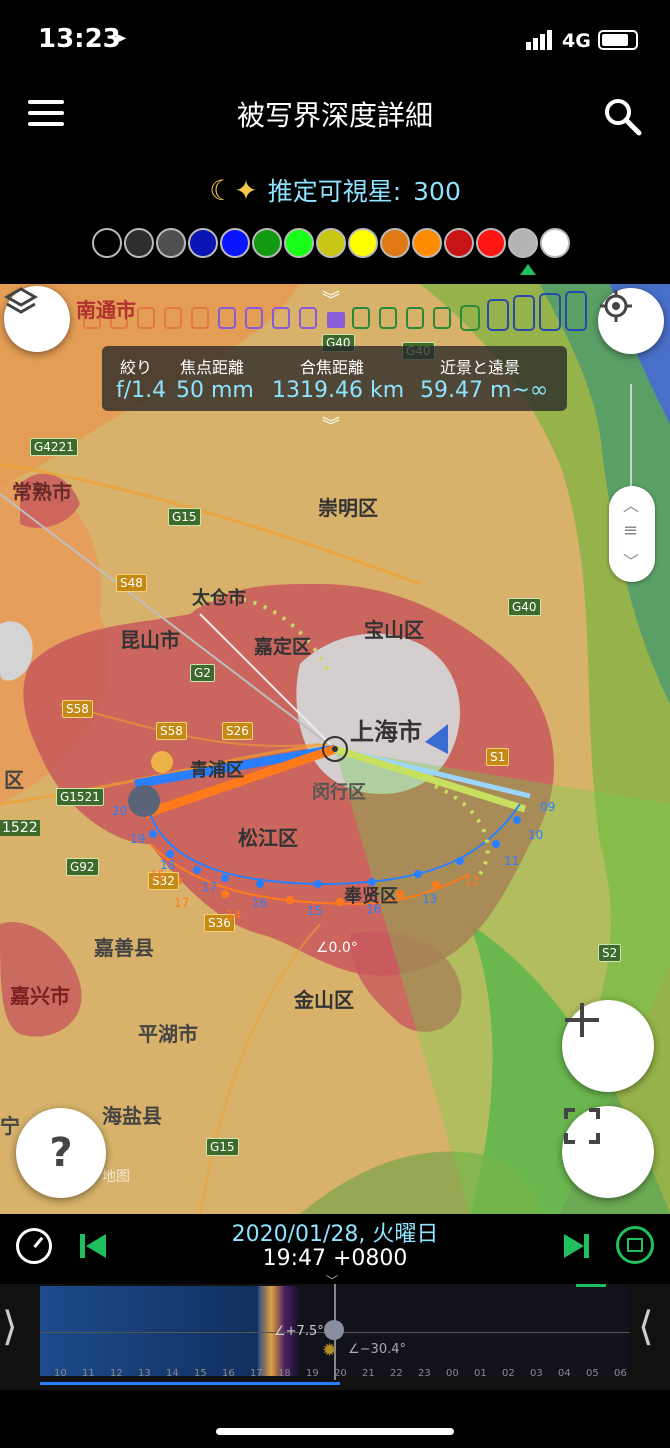  What do you see at coordinates (217, 770) in the screenshot?
I see `place-label: 青浦区` at bounding box center [217, 770].